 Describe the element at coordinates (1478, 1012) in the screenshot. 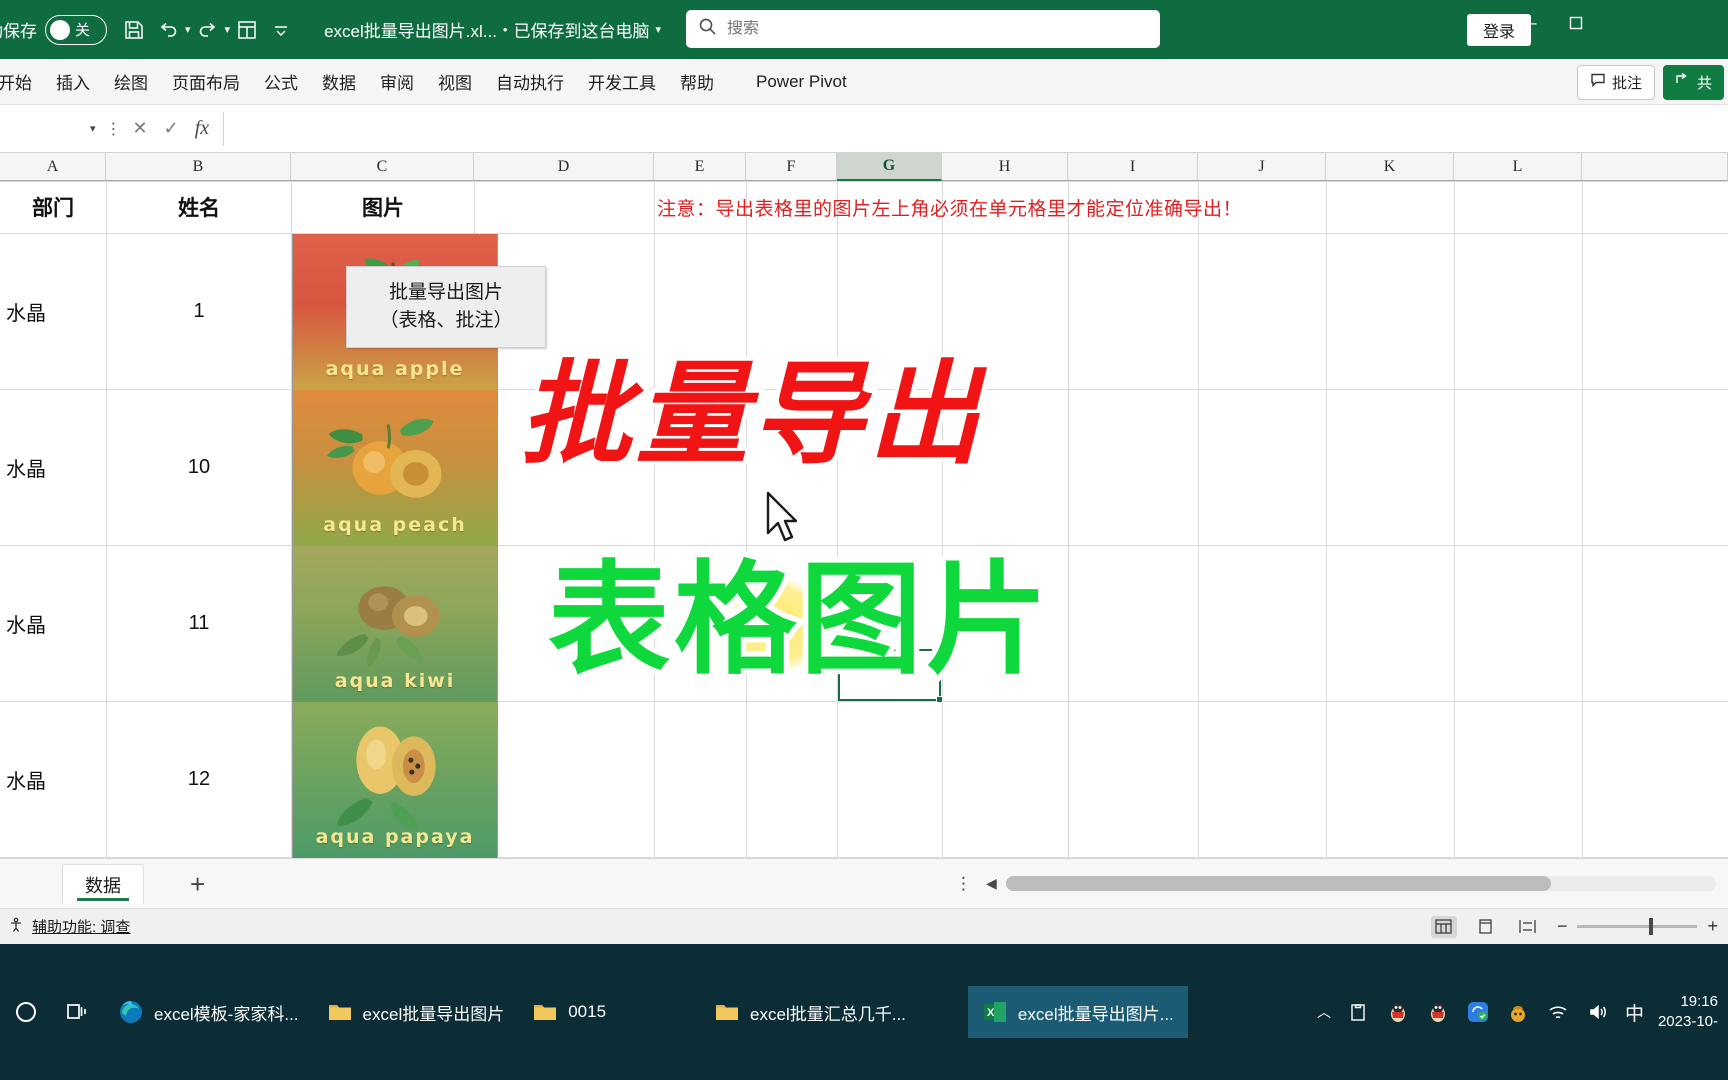

I see `sync-app-icon` at that location.